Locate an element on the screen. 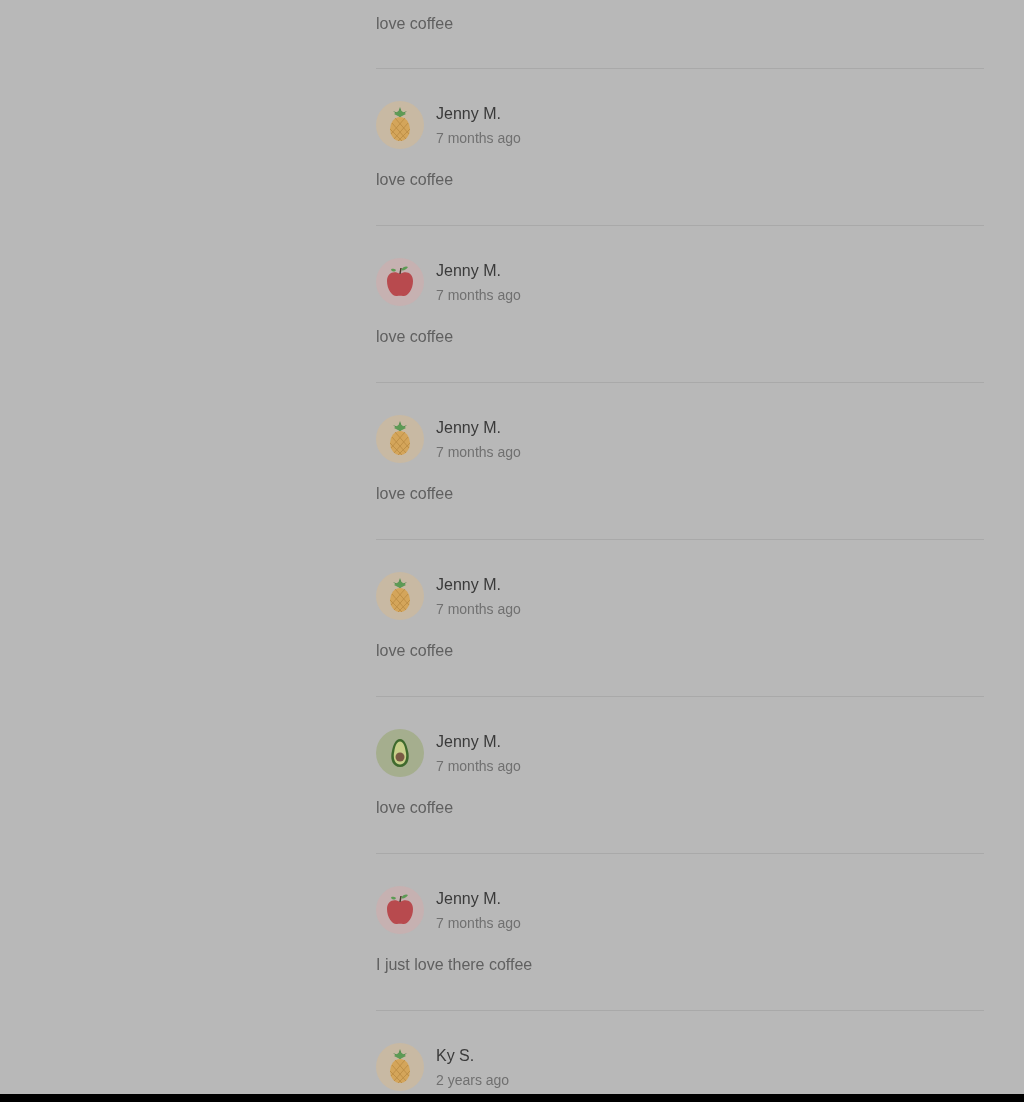 This screenshot has height=1102, width=1024. review-time: 2 years ago is located at coordinates (473, 1079).